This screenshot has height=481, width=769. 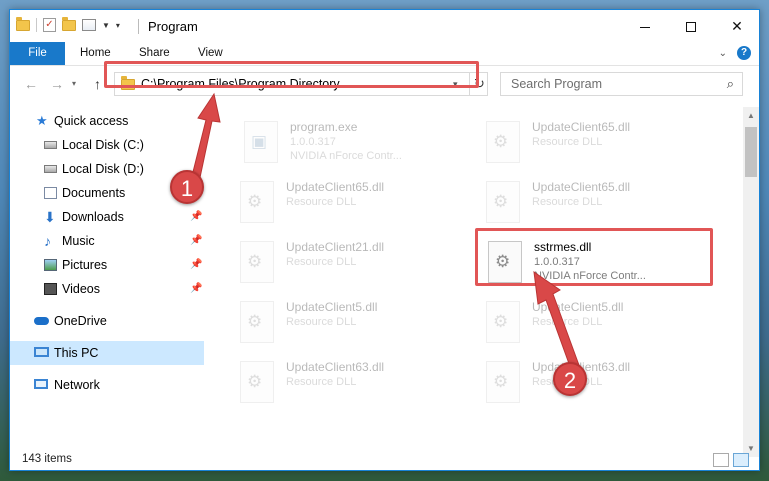 I want to click on search-input: Search Program, so click(x=556, y=84).